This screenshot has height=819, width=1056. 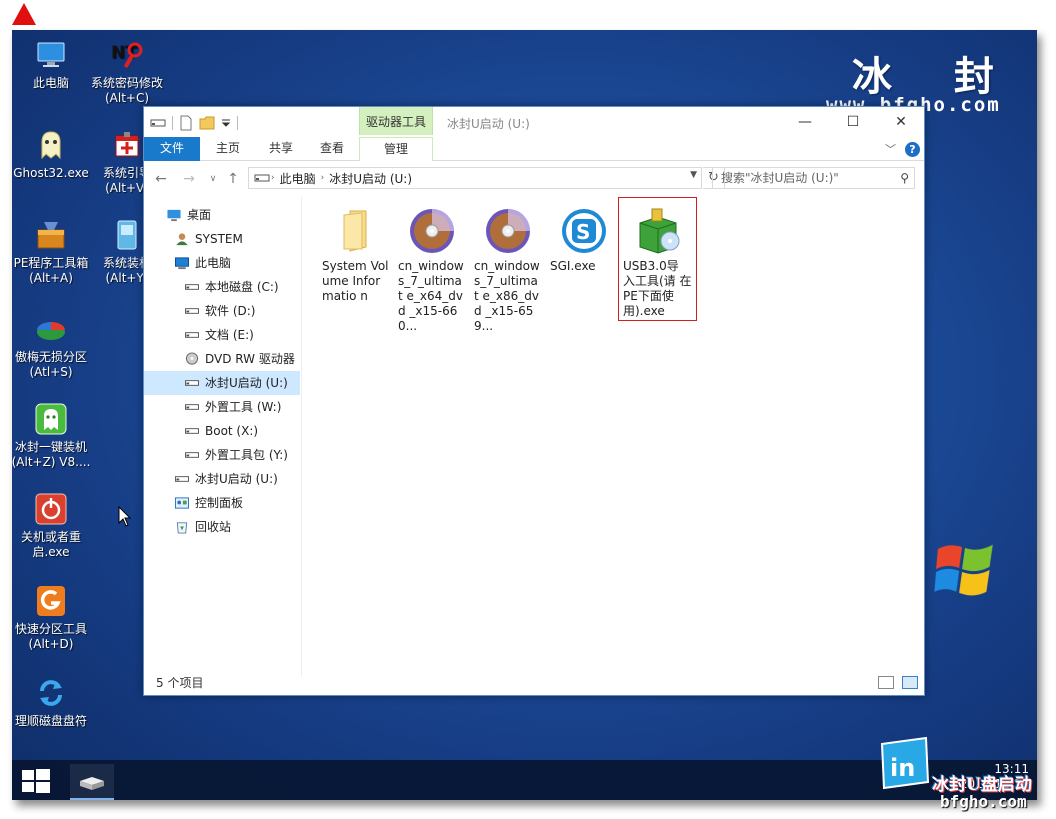 I want to click on nav-tree-label: 桌面, so click(x=199, y=215).